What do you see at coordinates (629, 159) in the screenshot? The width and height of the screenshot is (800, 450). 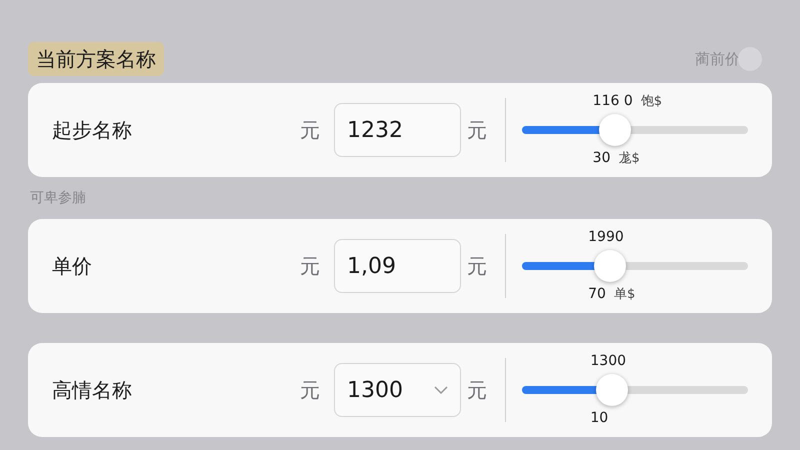 I see `min-unit: 尨$` at bounding box center [629, 159].